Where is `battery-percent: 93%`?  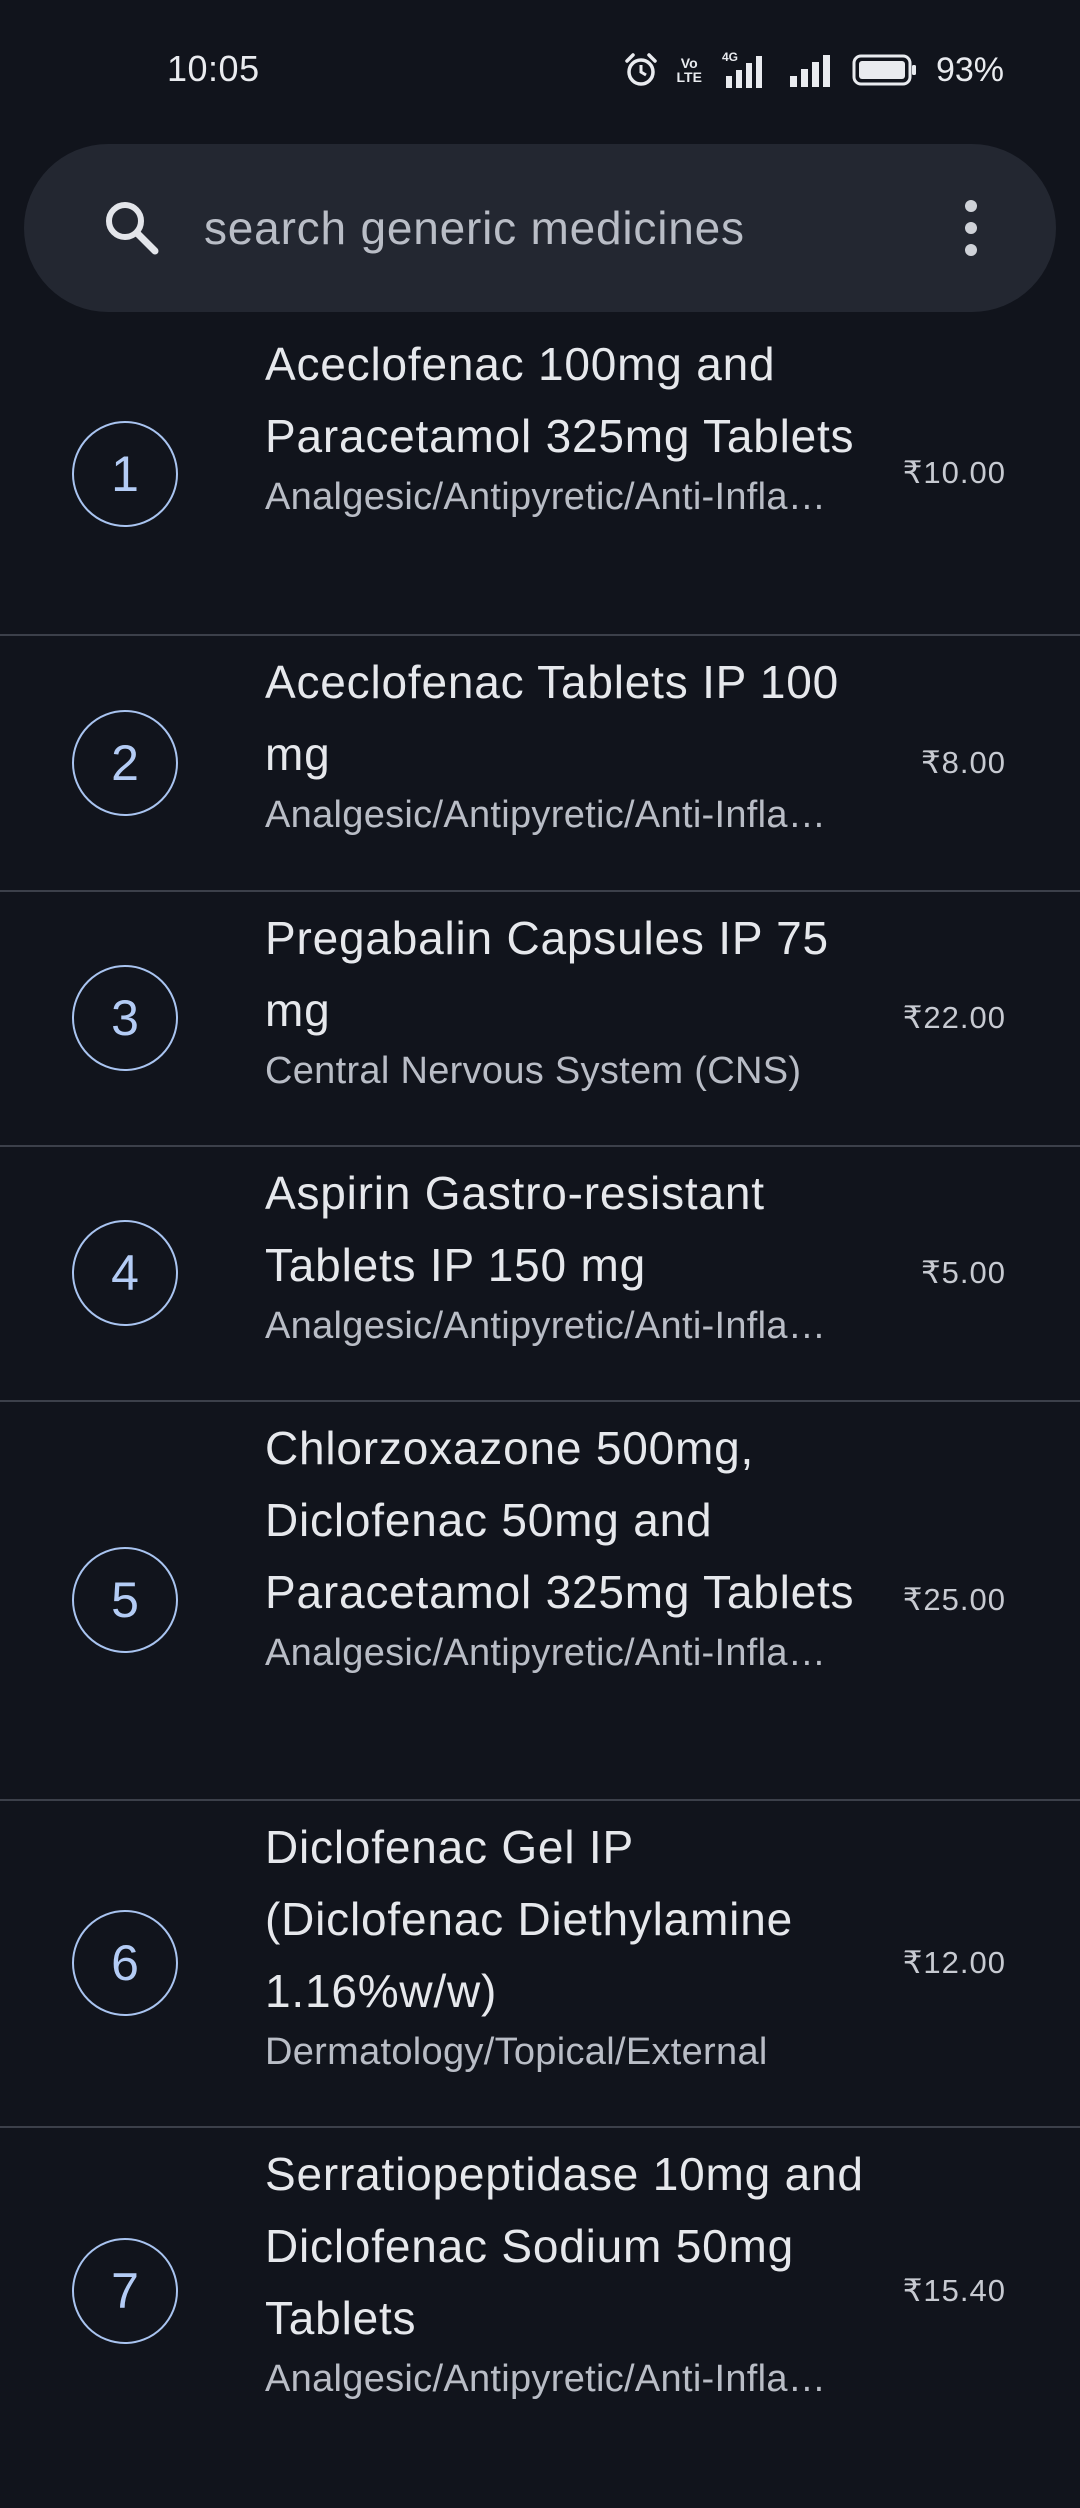 battery-percent: 93% is located at coordinates (969, 69).